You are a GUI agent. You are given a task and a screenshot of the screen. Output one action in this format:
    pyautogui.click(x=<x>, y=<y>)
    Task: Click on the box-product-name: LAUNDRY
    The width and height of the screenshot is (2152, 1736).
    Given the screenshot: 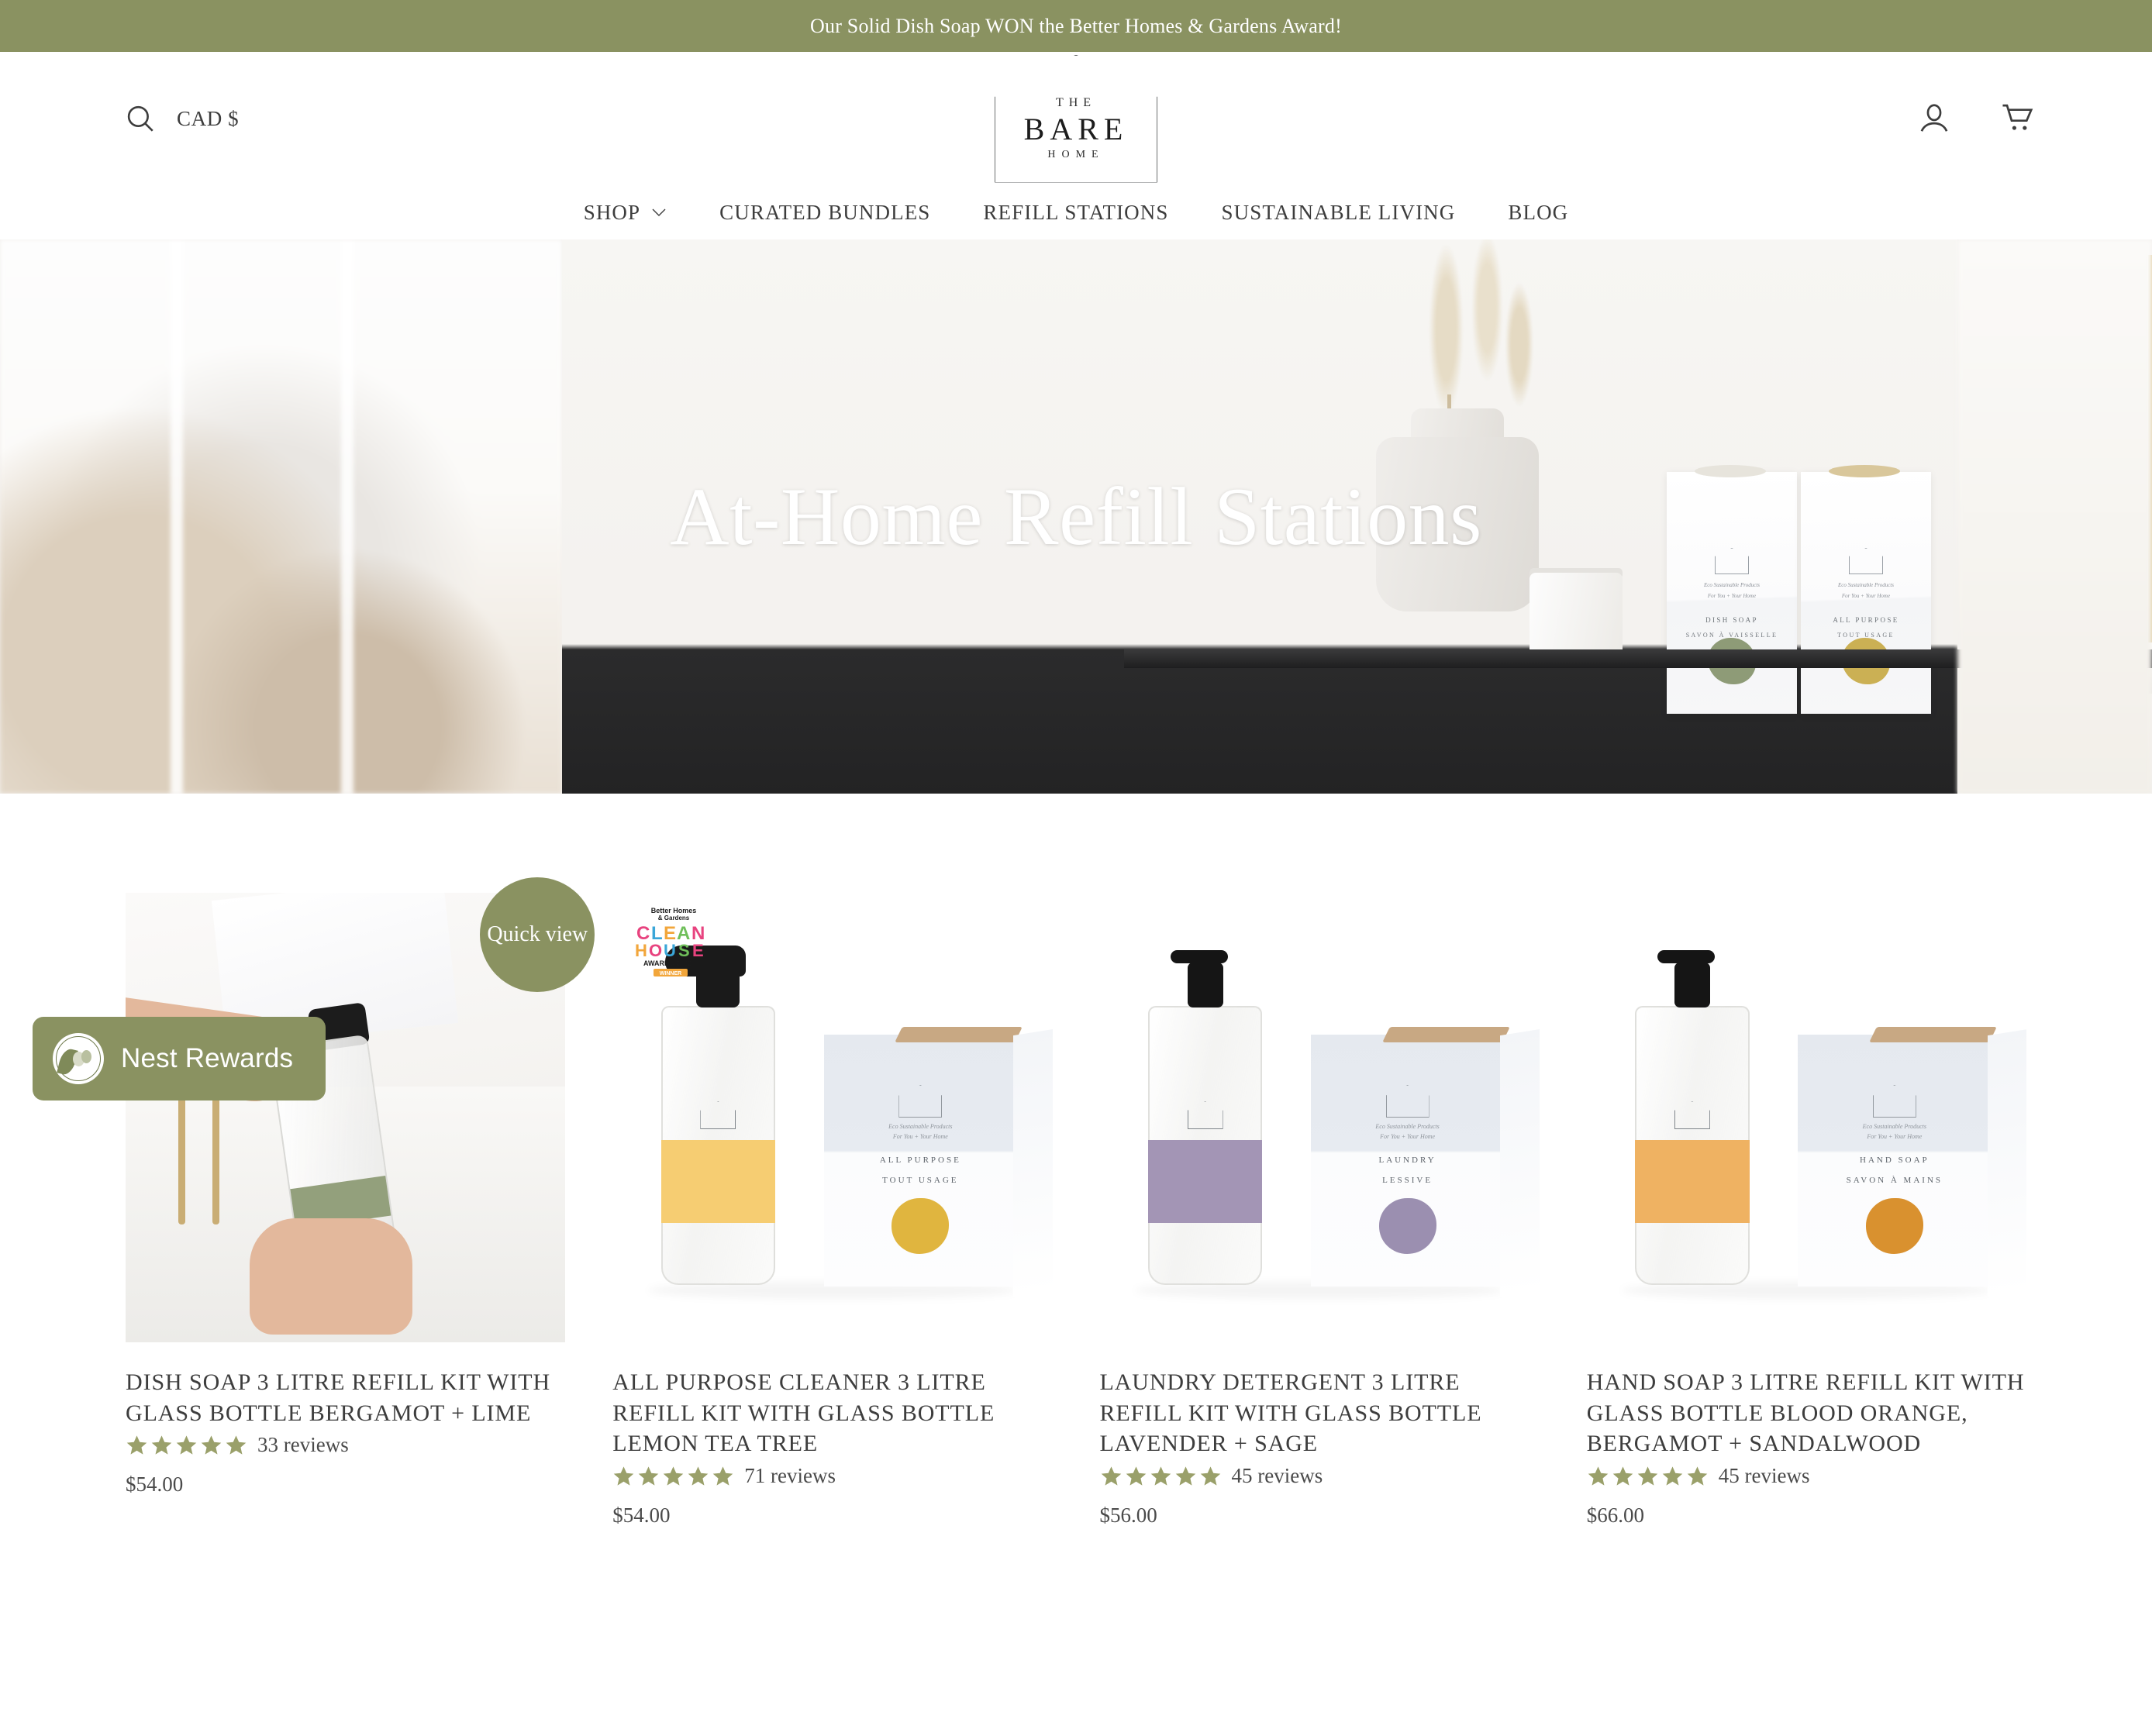 What is the action you would take?
    pyautogui.click(x=1407, y=1161)
    